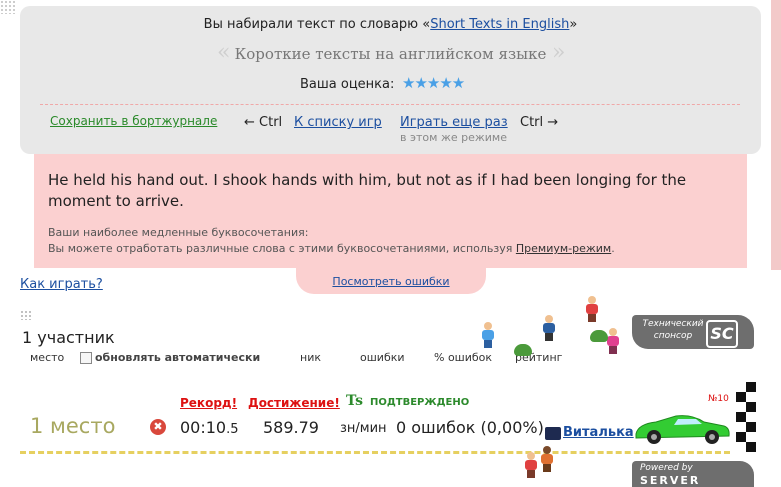  I want to click on premium-mode-link: Премиум-режим, so click(563, 248).